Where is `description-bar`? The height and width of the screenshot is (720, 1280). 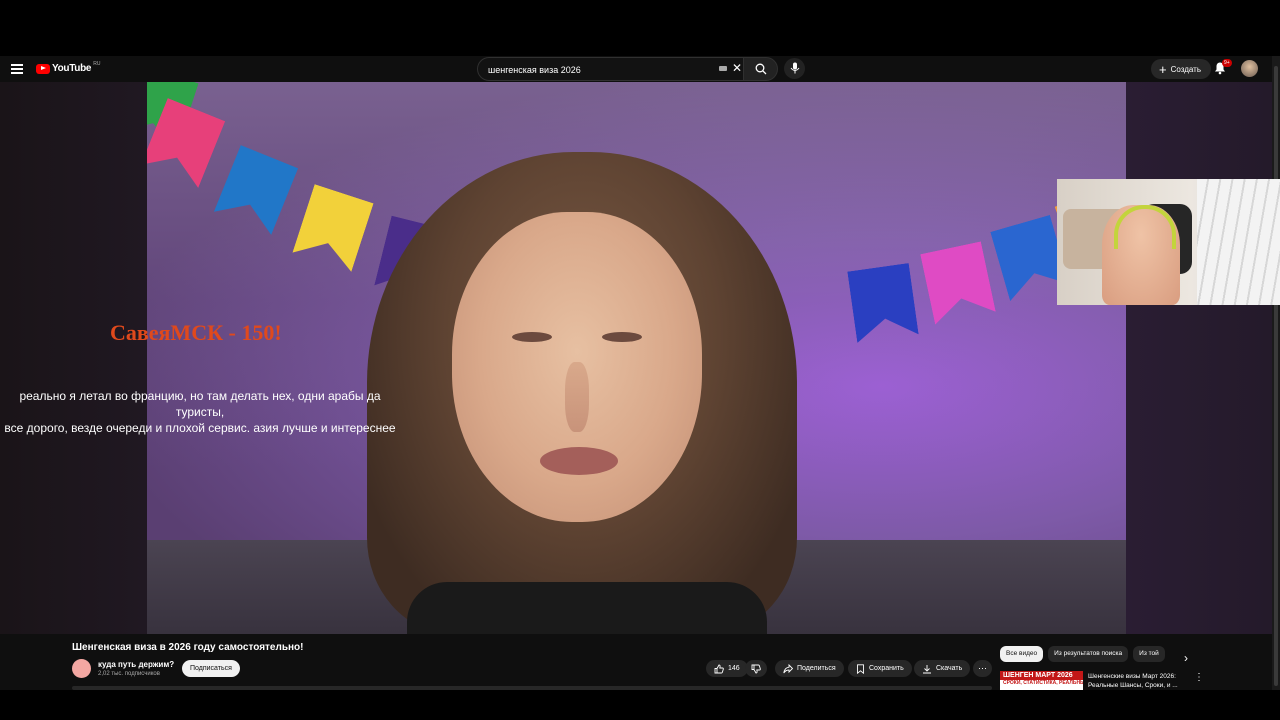
description-bar is located at coordinates (532, 688).